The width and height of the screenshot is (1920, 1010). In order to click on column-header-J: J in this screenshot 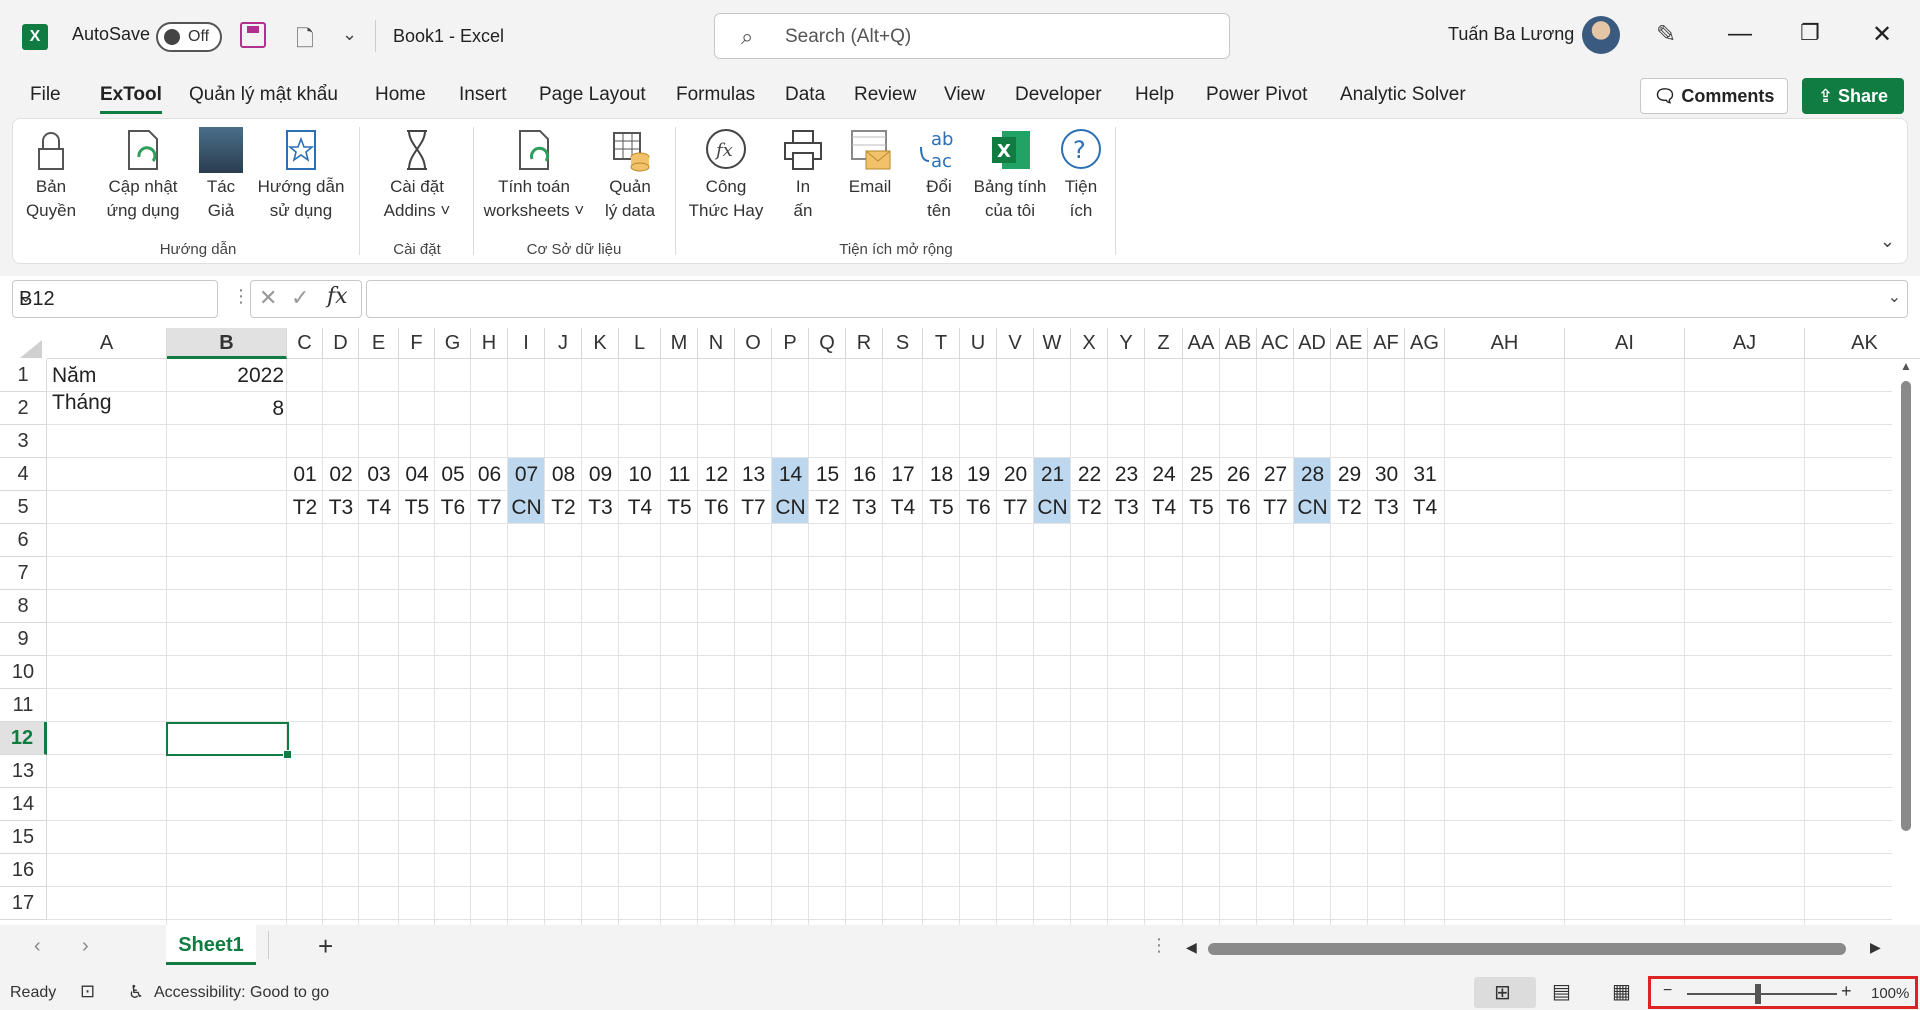, I will do `click(563, 343)`.